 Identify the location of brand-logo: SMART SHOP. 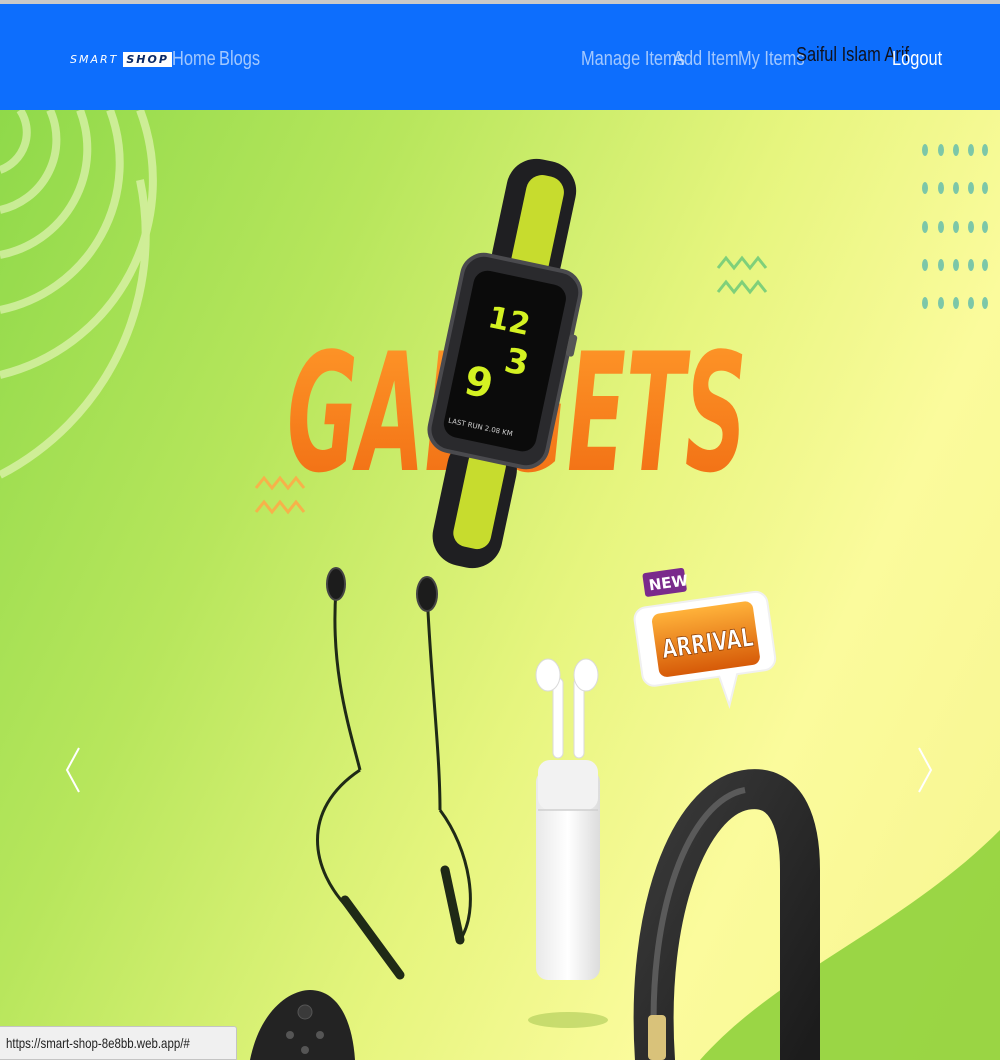
(121, 59).